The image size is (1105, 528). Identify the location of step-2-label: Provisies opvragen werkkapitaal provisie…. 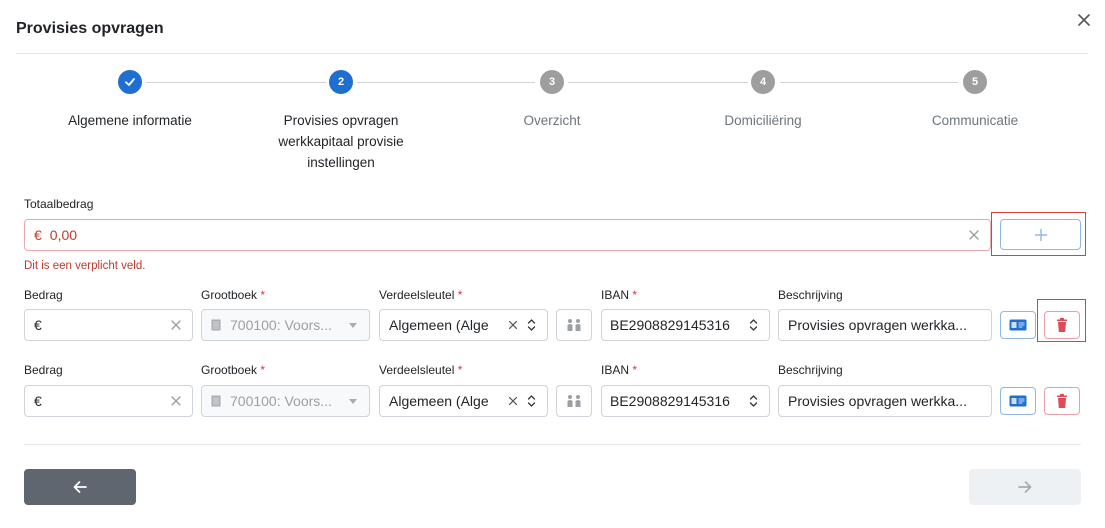
(341, 141).